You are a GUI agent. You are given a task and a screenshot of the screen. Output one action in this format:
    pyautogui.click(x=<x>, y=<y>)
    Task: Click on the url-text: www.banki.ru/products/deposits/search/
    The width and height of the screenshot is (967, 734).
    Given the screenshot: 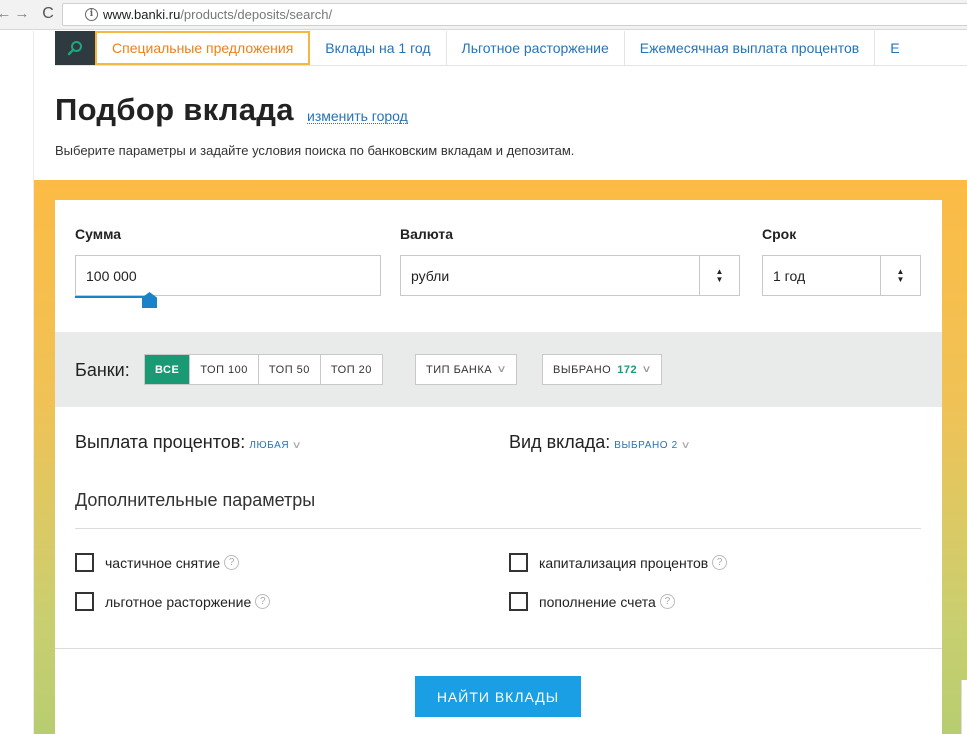 What is the action you would take?
    pyautogui.click(x=217, y=14)
    